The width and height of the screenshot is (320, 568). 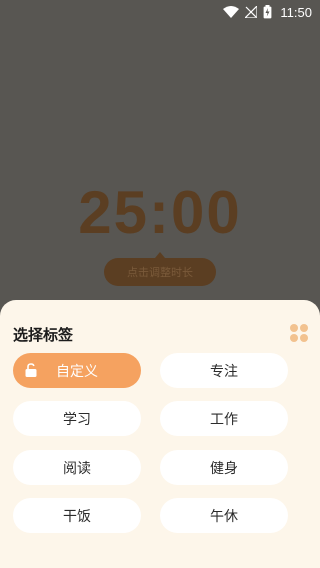 I want to click on tag-label: 阅读, so click(x=77, y=468).